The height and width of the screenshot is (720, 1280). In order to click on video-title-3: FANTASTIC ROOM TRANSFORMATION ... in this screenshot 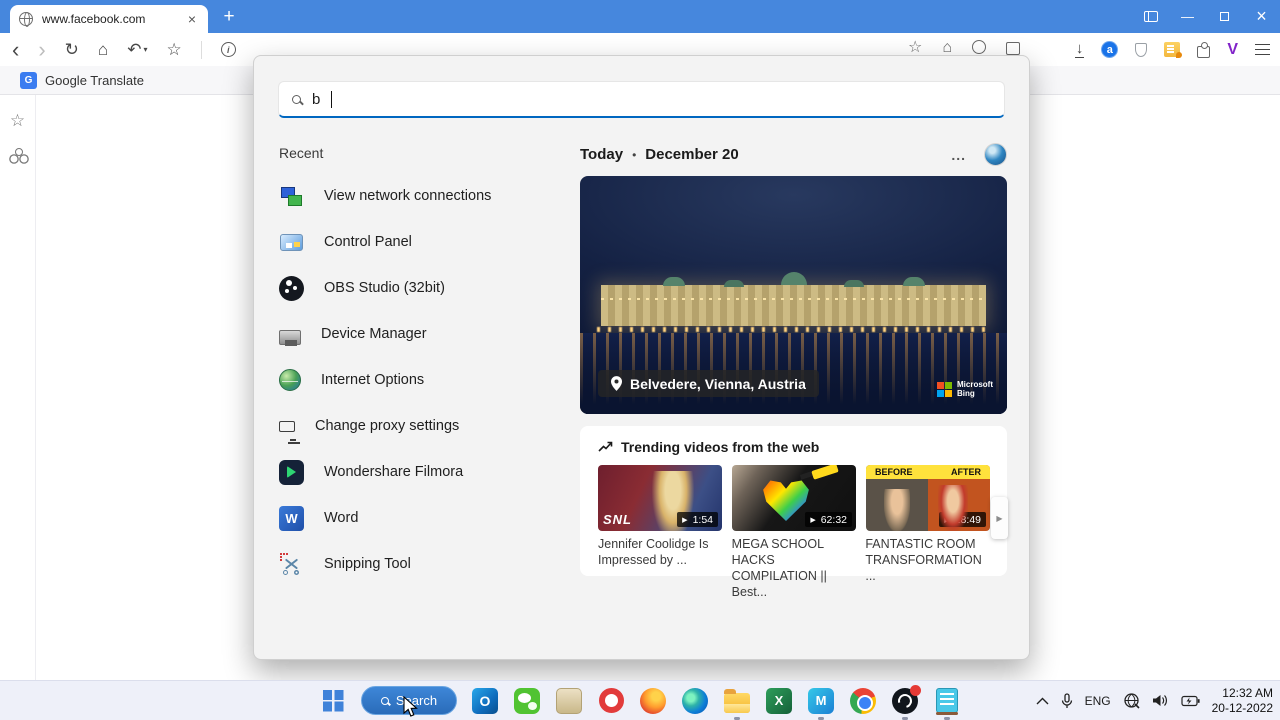, I will do `click(927, 569)`.